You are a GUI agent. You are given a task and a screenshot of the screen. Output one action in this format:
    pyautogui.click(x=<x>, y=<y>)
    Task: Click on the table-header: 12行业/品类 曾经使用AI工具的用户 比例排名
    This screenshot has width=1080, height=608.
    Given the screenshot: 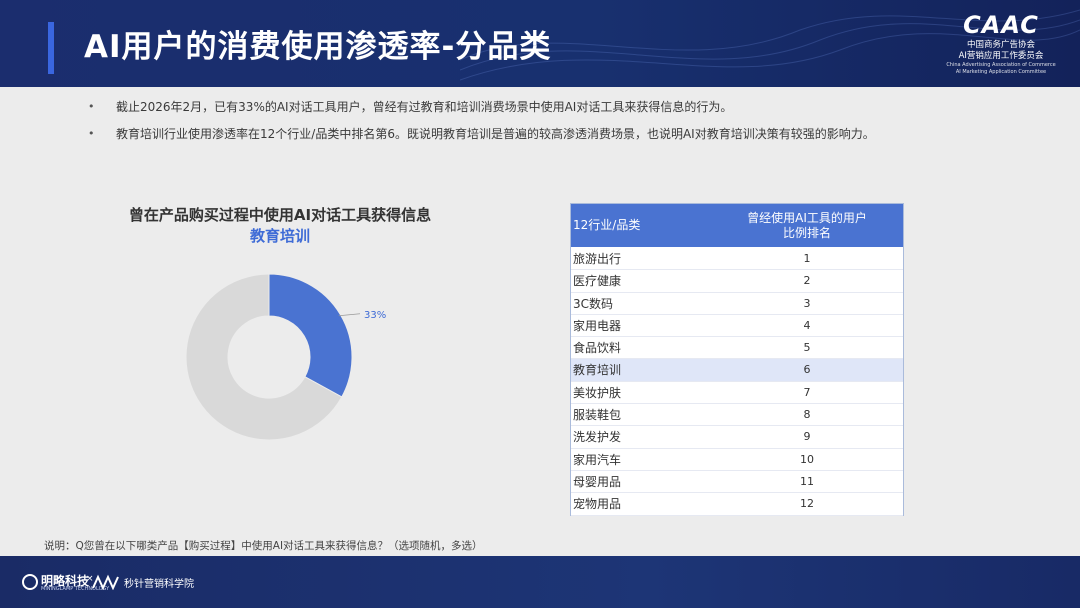 What is the action you would take?
    pyautogui.click(x=737, y=225)
    